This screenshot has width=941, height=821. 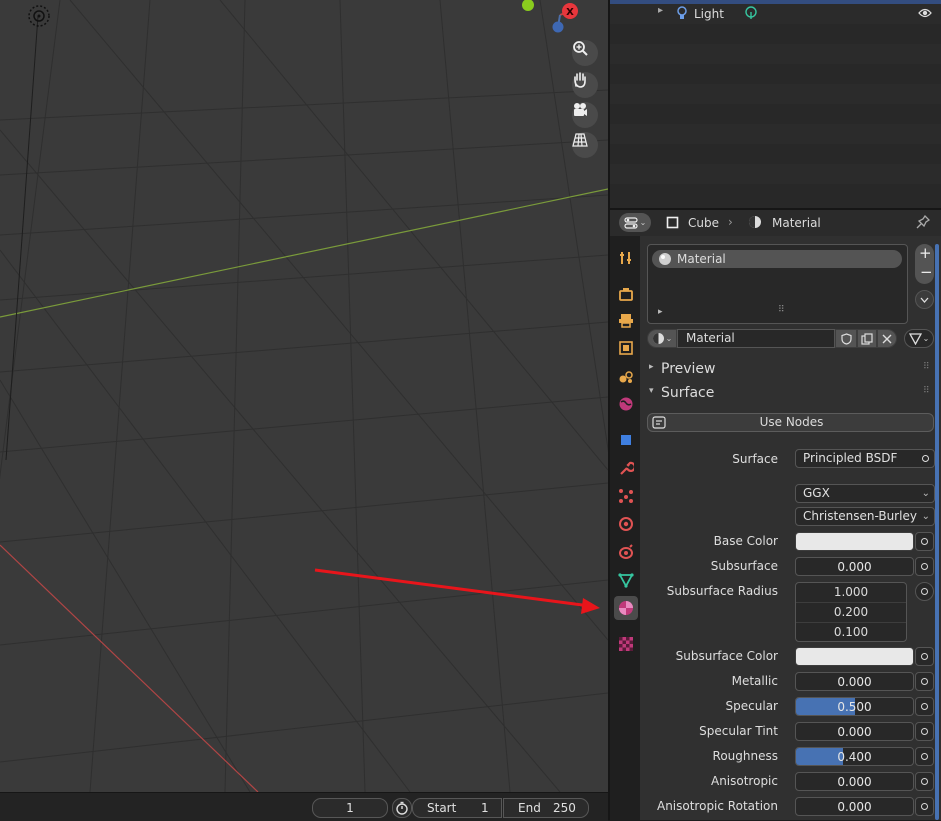 I want to click on unlink-close-icon, so click(x=887, y=338).